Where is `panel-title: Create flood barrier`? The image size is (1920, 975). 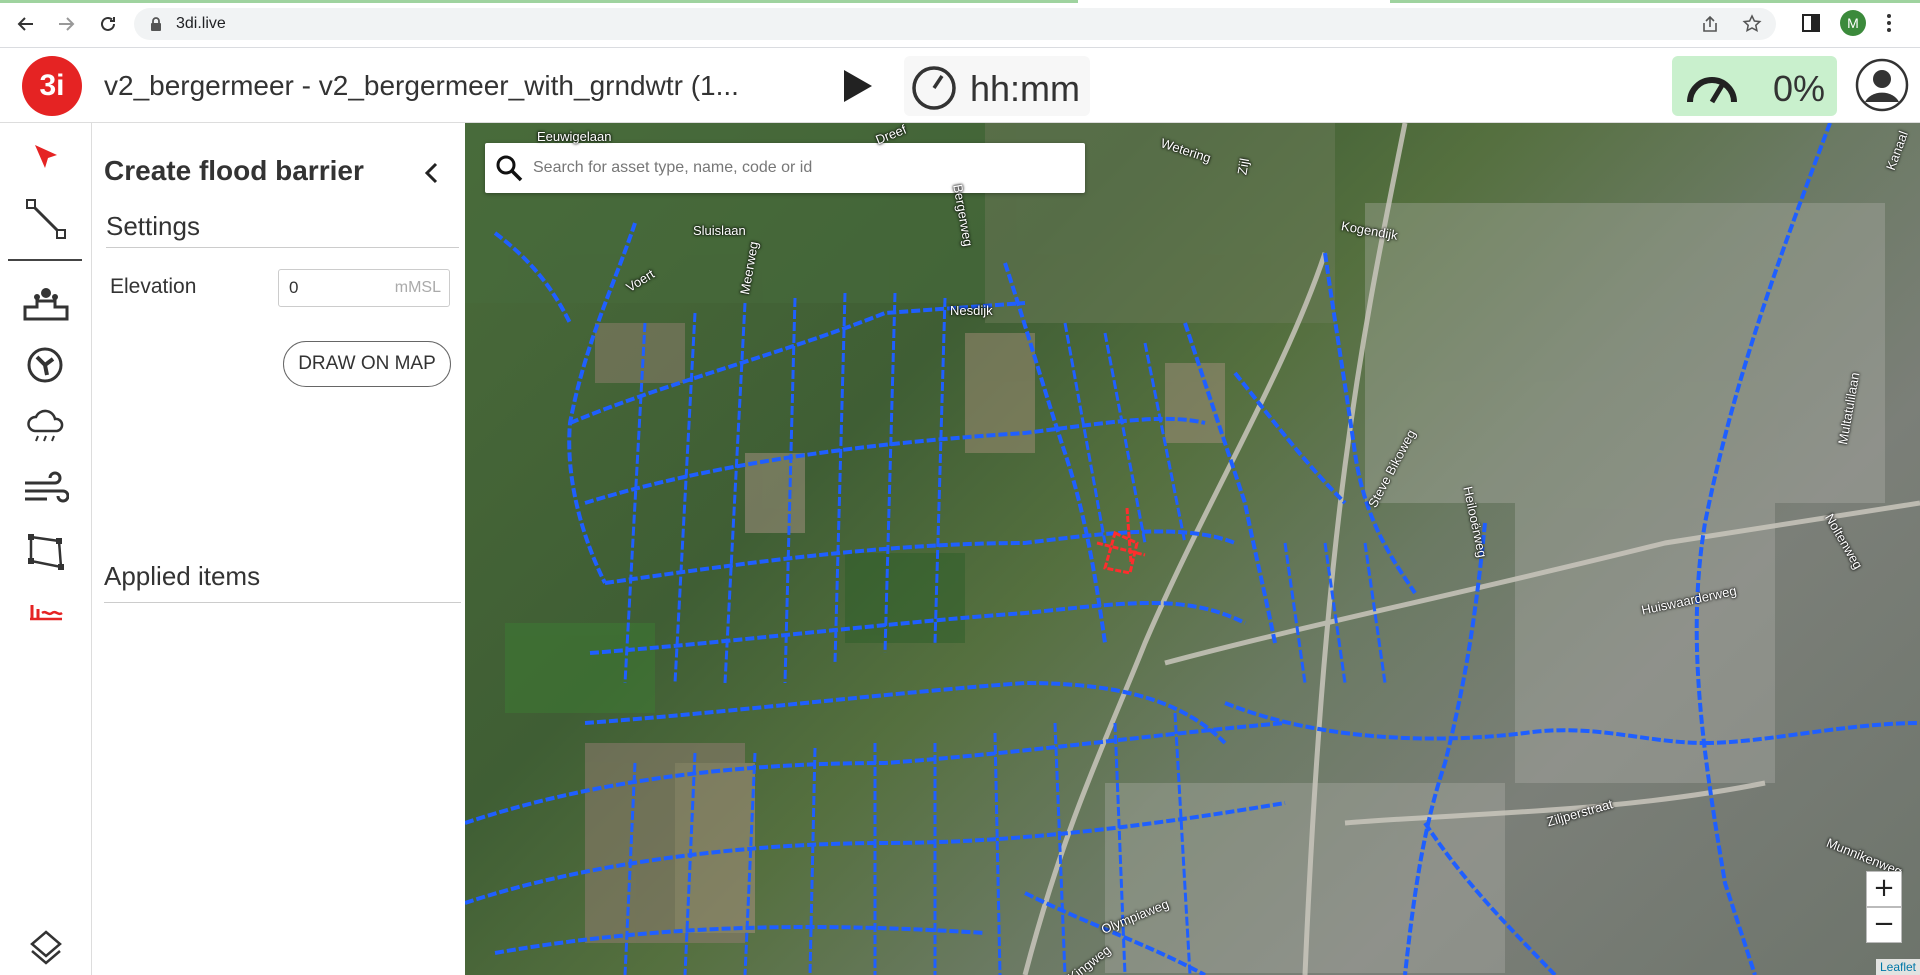
panel-title: Create flood barrier is located at coordinates (234, 170).